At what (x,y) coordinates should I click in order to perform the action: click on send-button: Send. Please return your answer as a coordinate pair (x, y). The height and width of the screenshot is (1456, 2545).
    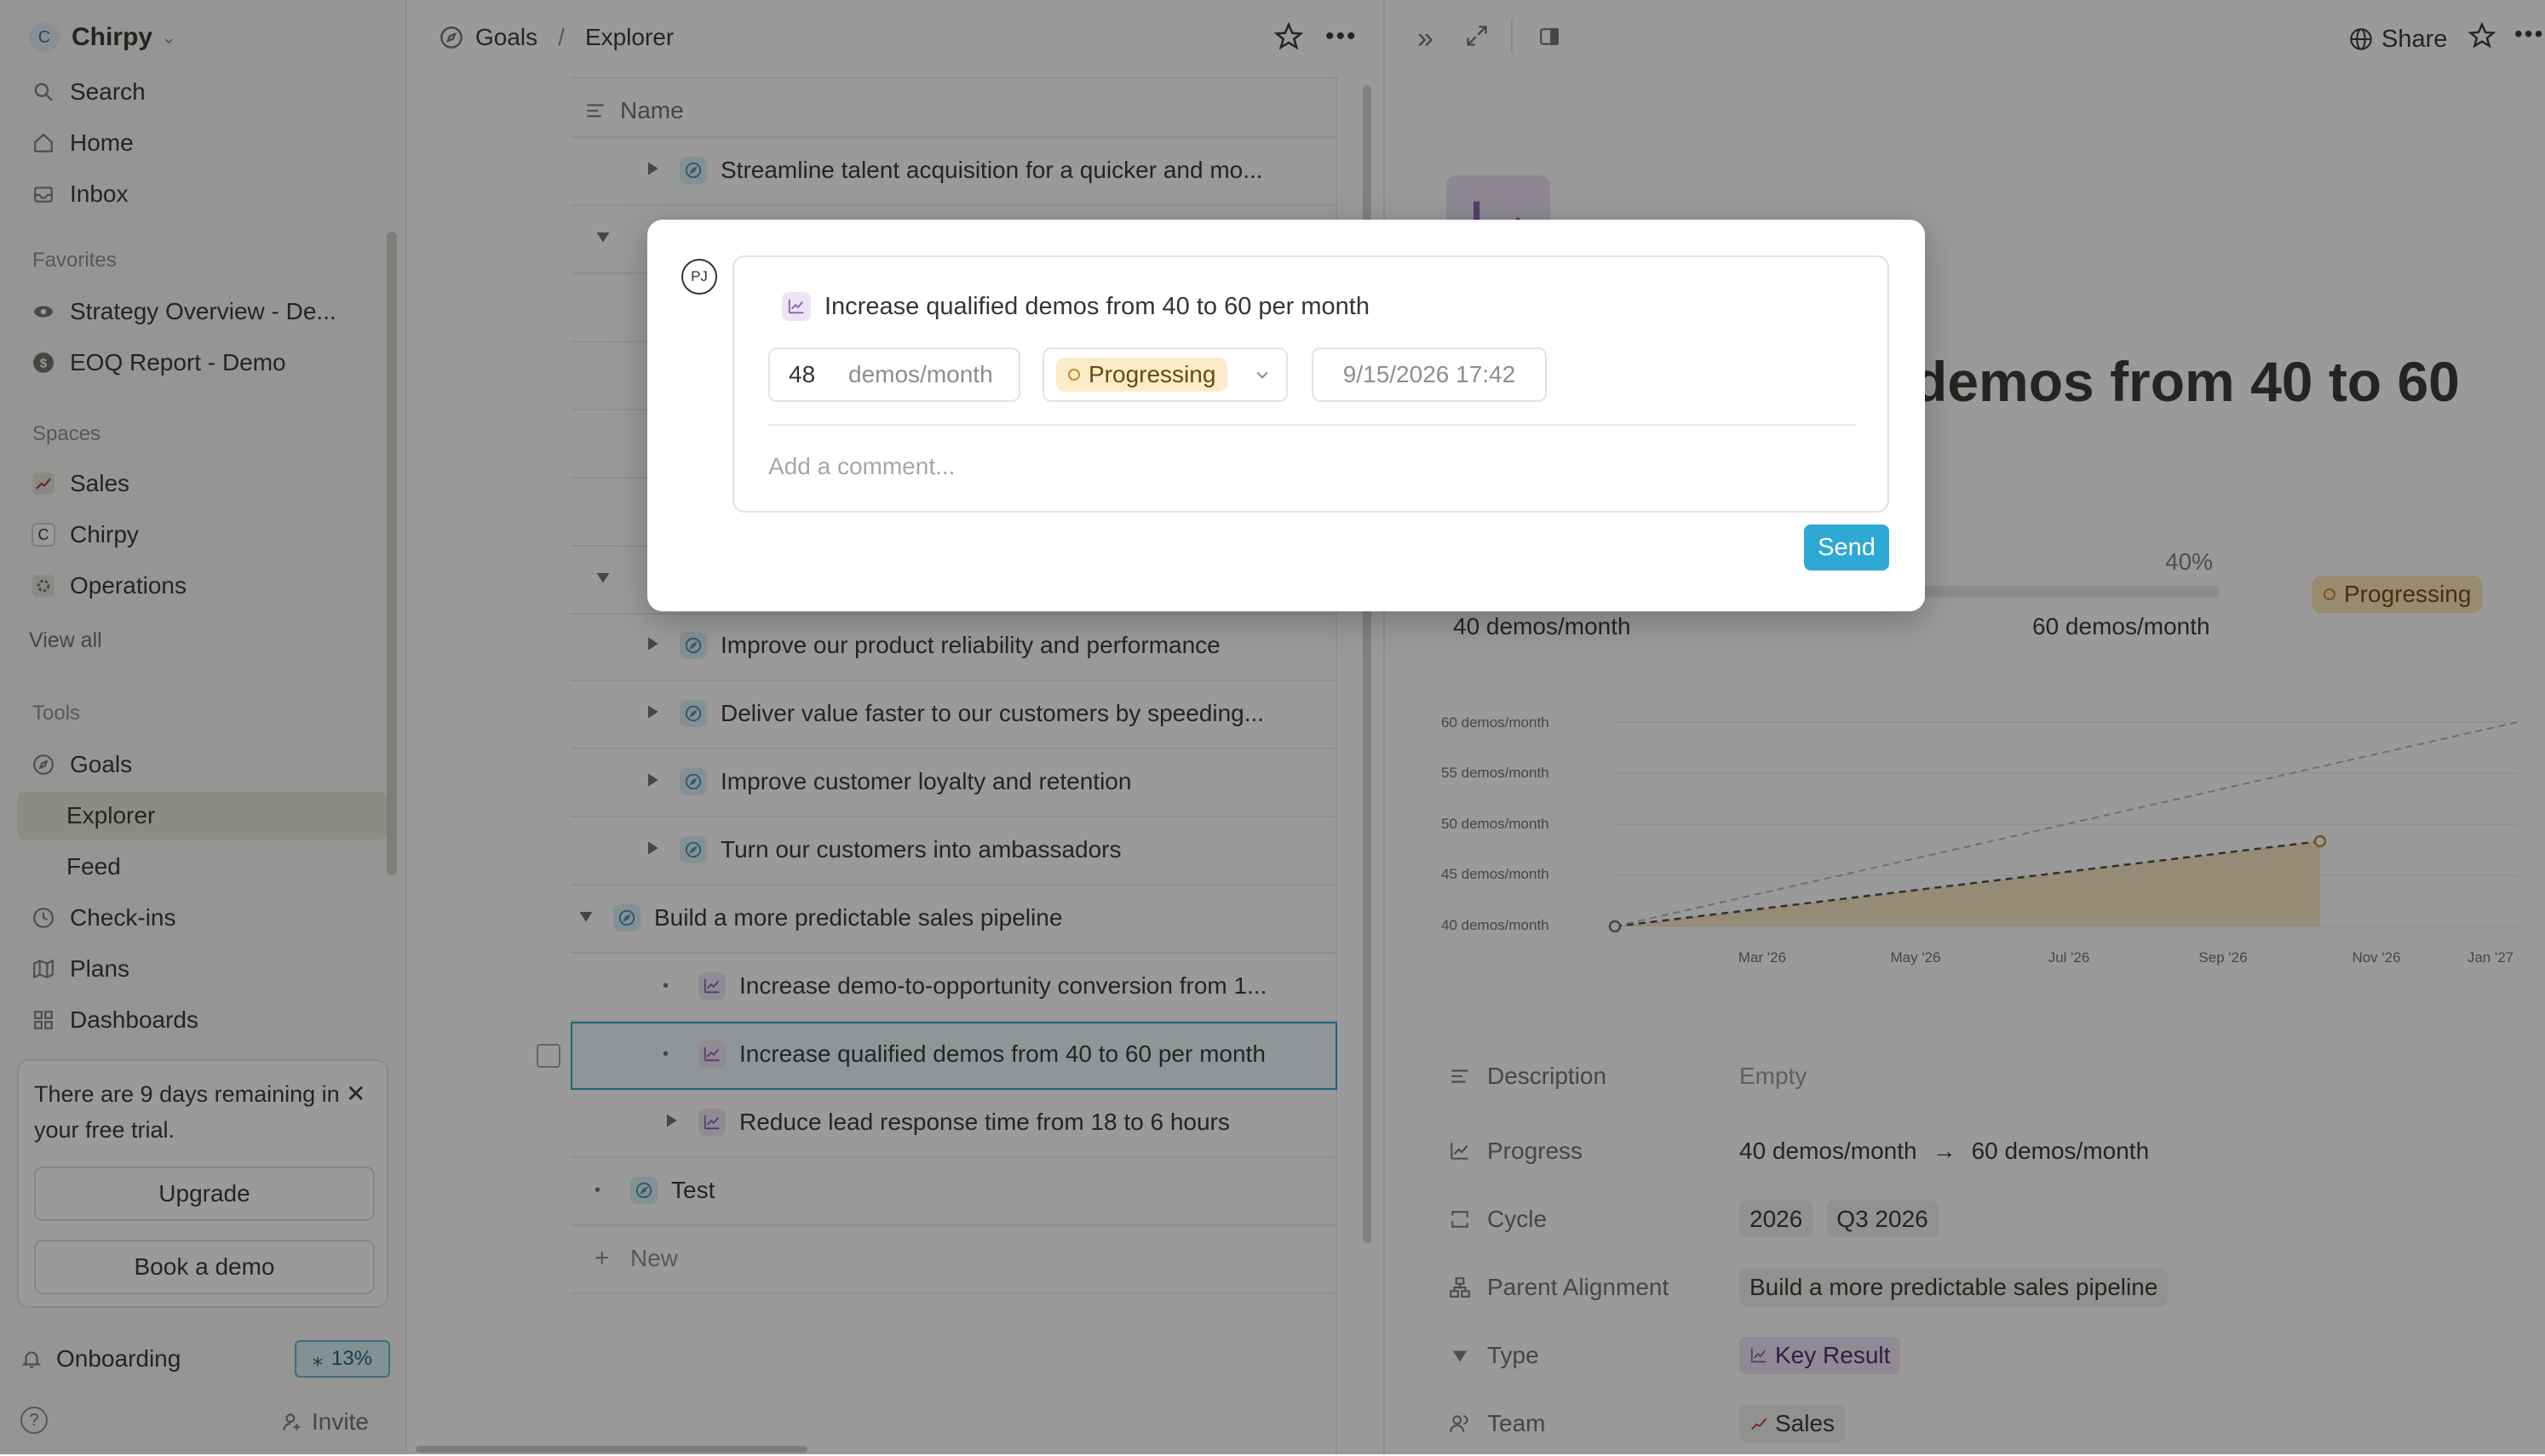
    Looking at the image, I should click on (1846, 548).